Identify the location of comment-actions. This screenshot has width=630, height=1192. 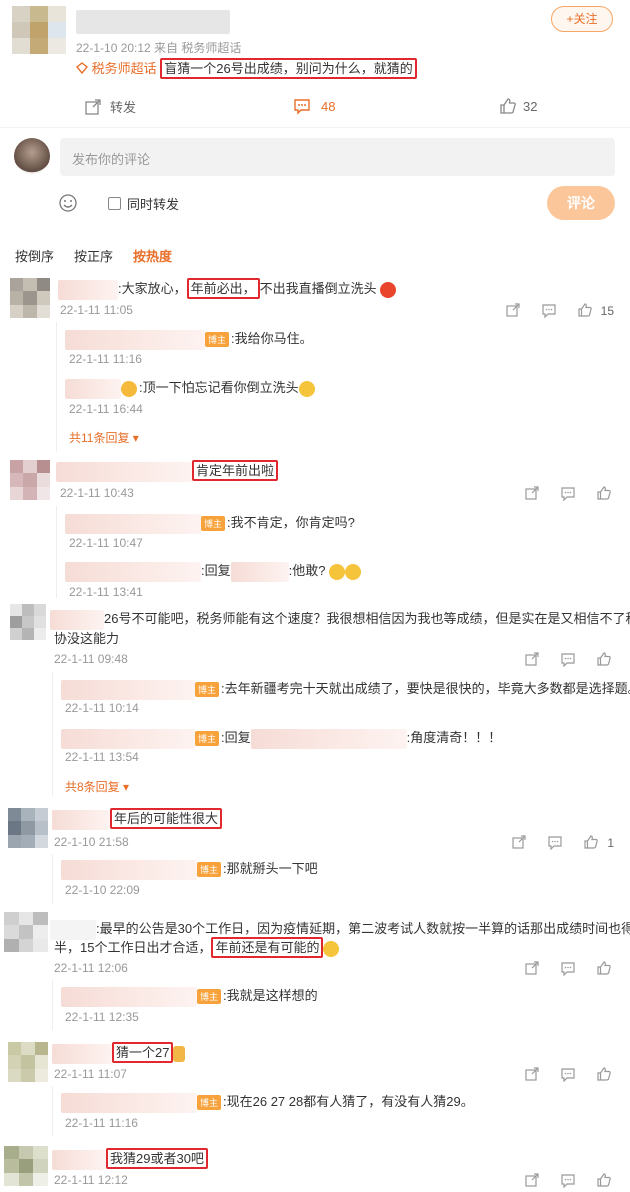
(569, 969).